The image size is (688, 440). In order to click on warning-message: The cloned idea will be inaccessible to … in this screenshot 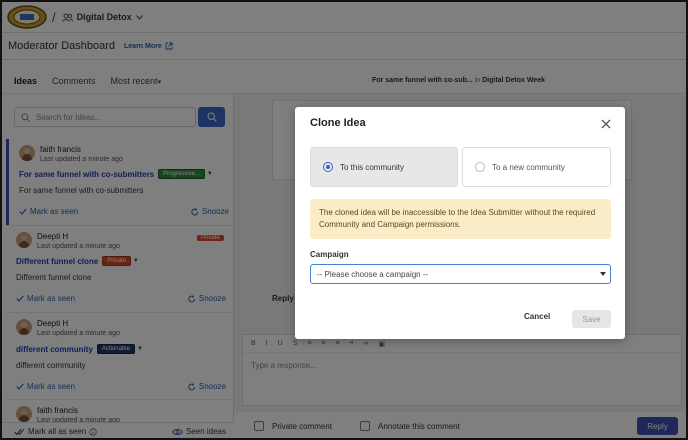, I will do `click(460, 219)`.